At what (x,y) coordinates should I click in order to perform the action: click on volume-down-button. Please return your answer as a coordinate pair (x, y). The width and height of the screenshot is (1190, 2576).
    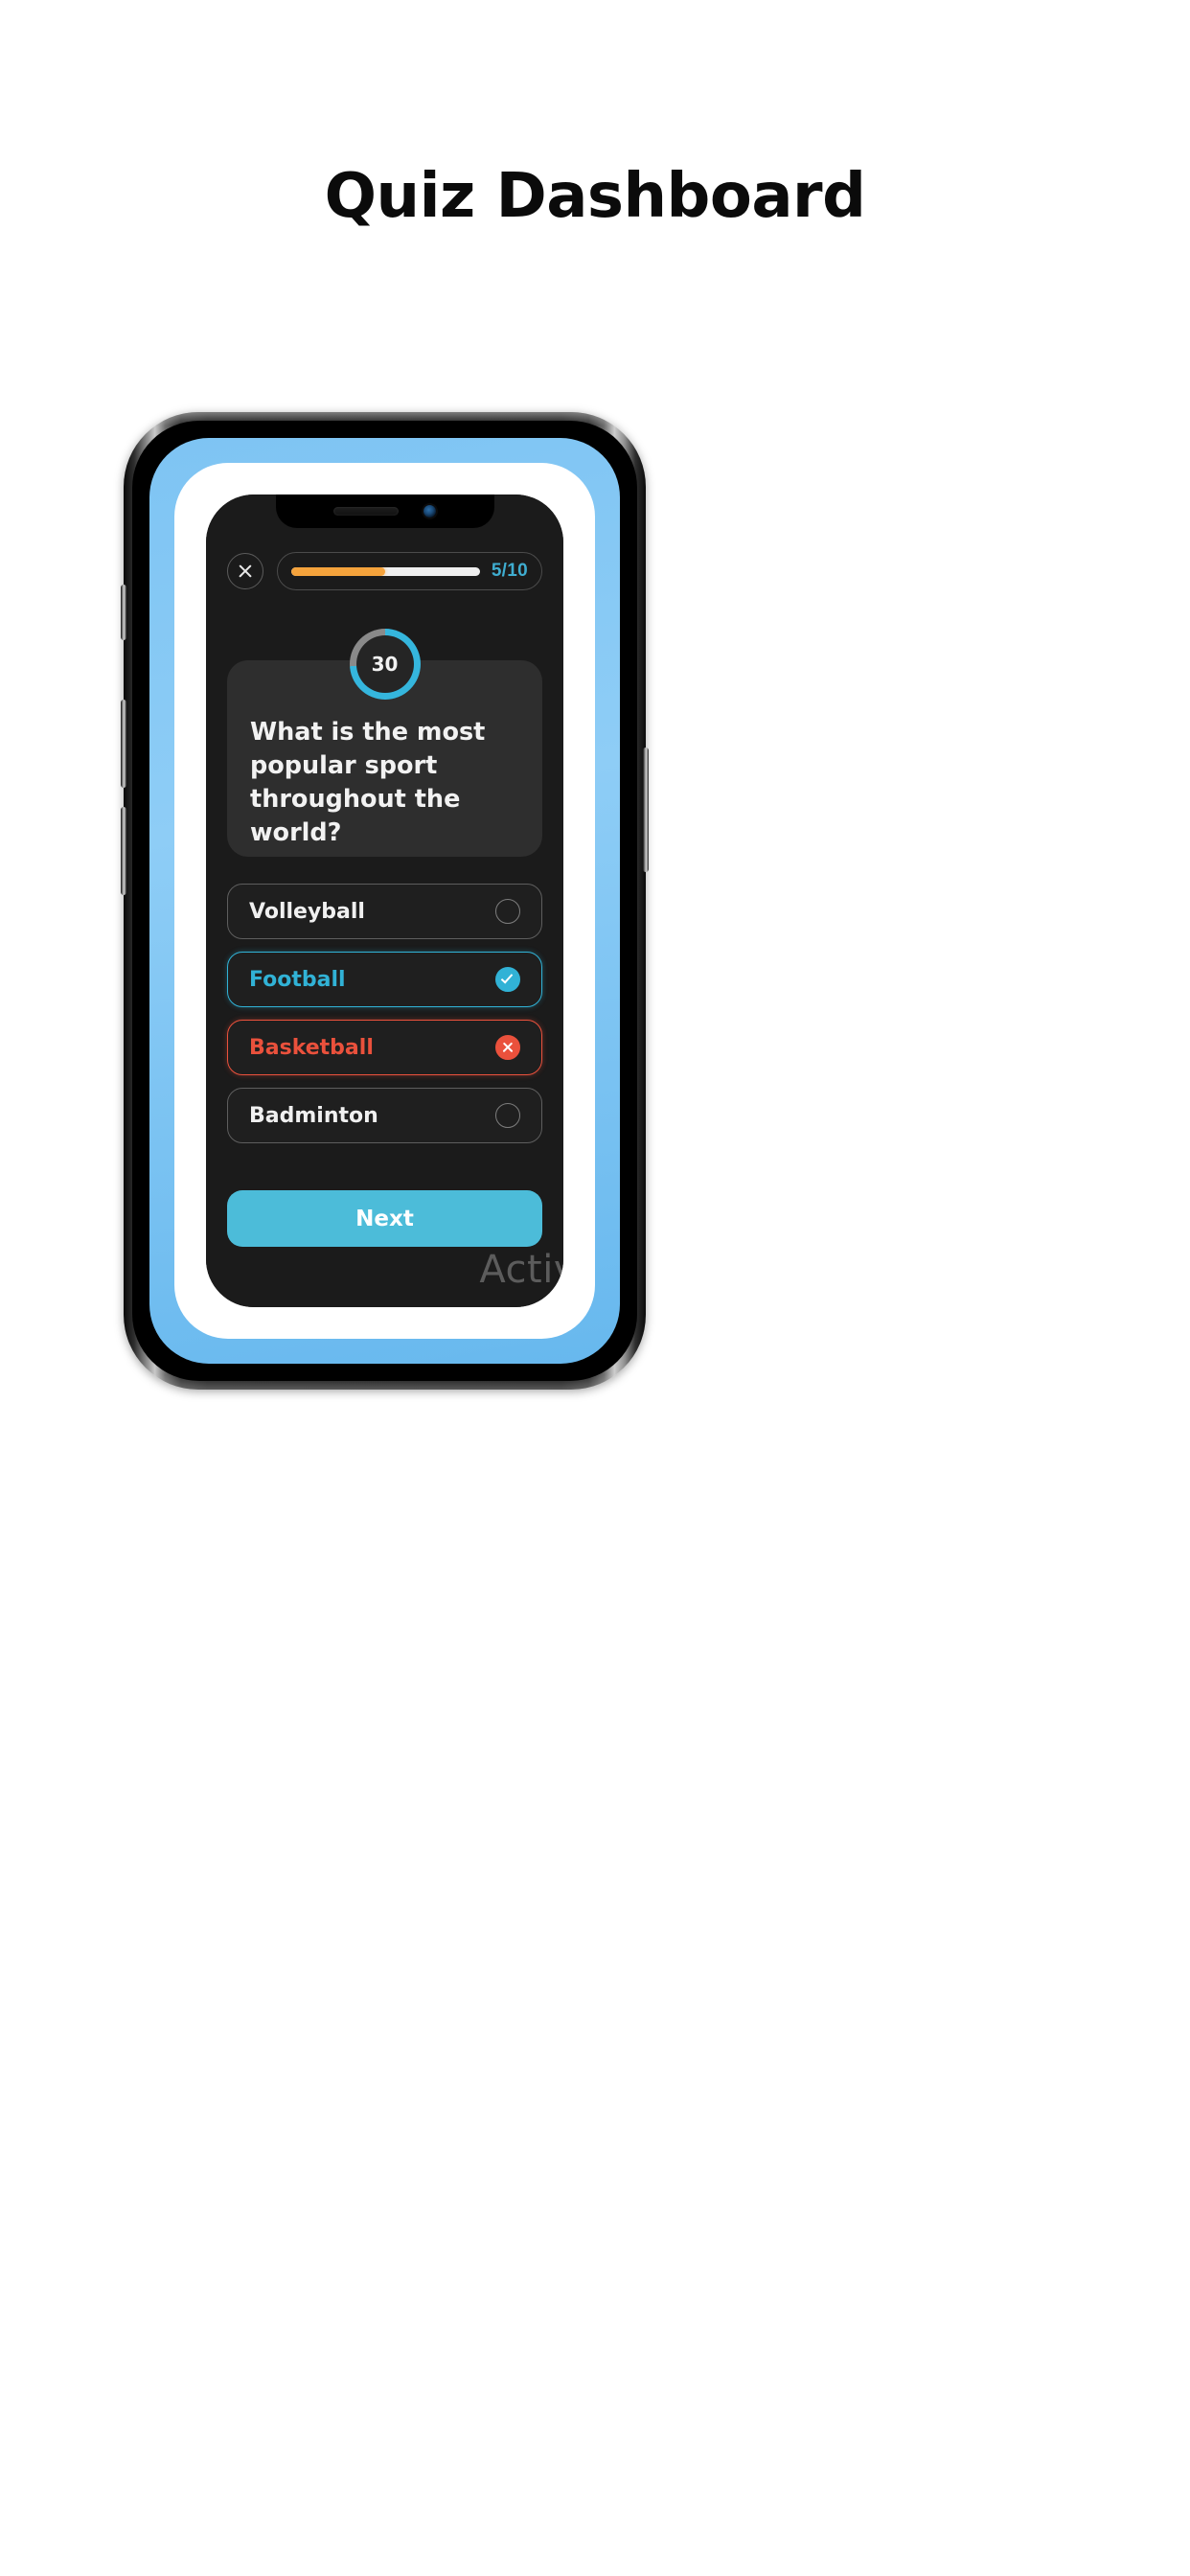
    Looking at the image, I should click on (124, 851).